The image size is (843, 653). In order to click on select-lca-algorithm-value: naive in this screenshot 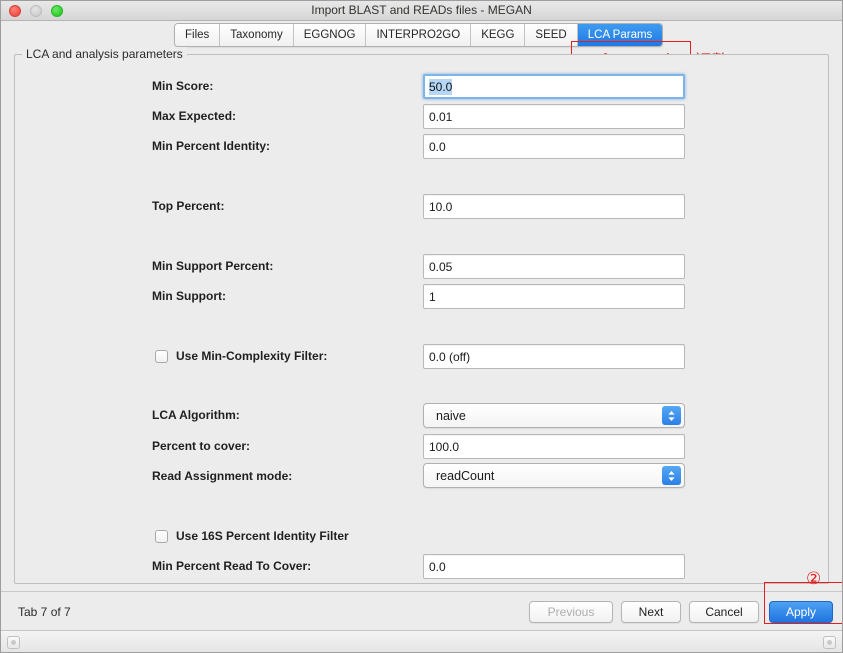, I will do `click(451, 415)`.